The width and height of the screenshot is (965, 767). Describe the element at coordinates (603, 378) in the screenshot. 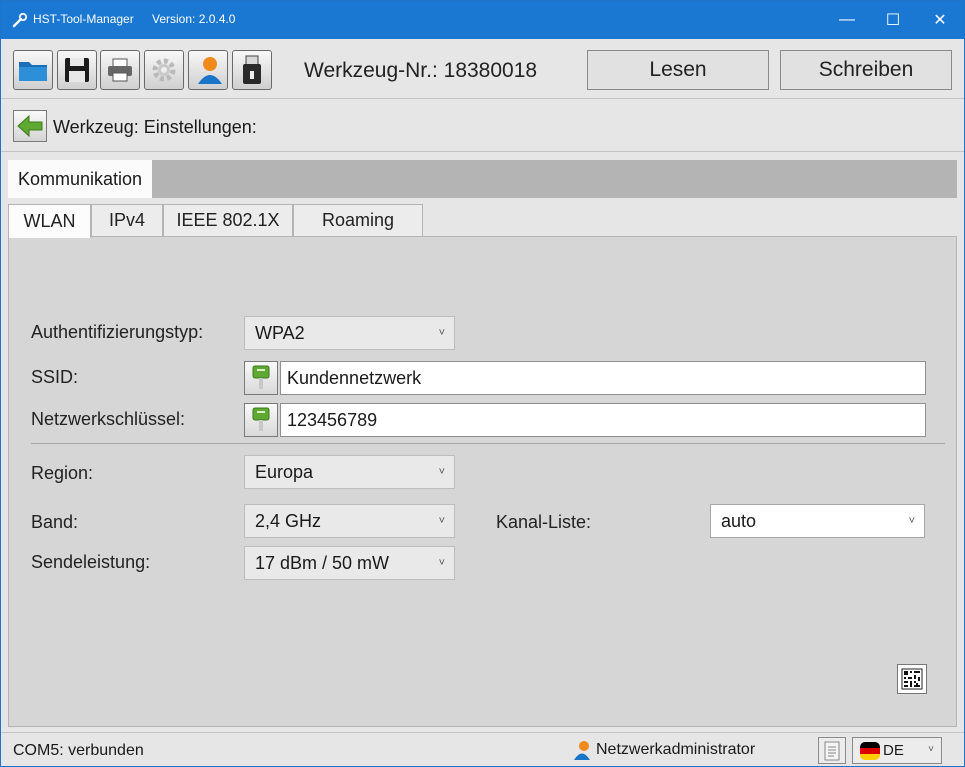

I see `ssid-field: Kundennetzwerk` at that location.